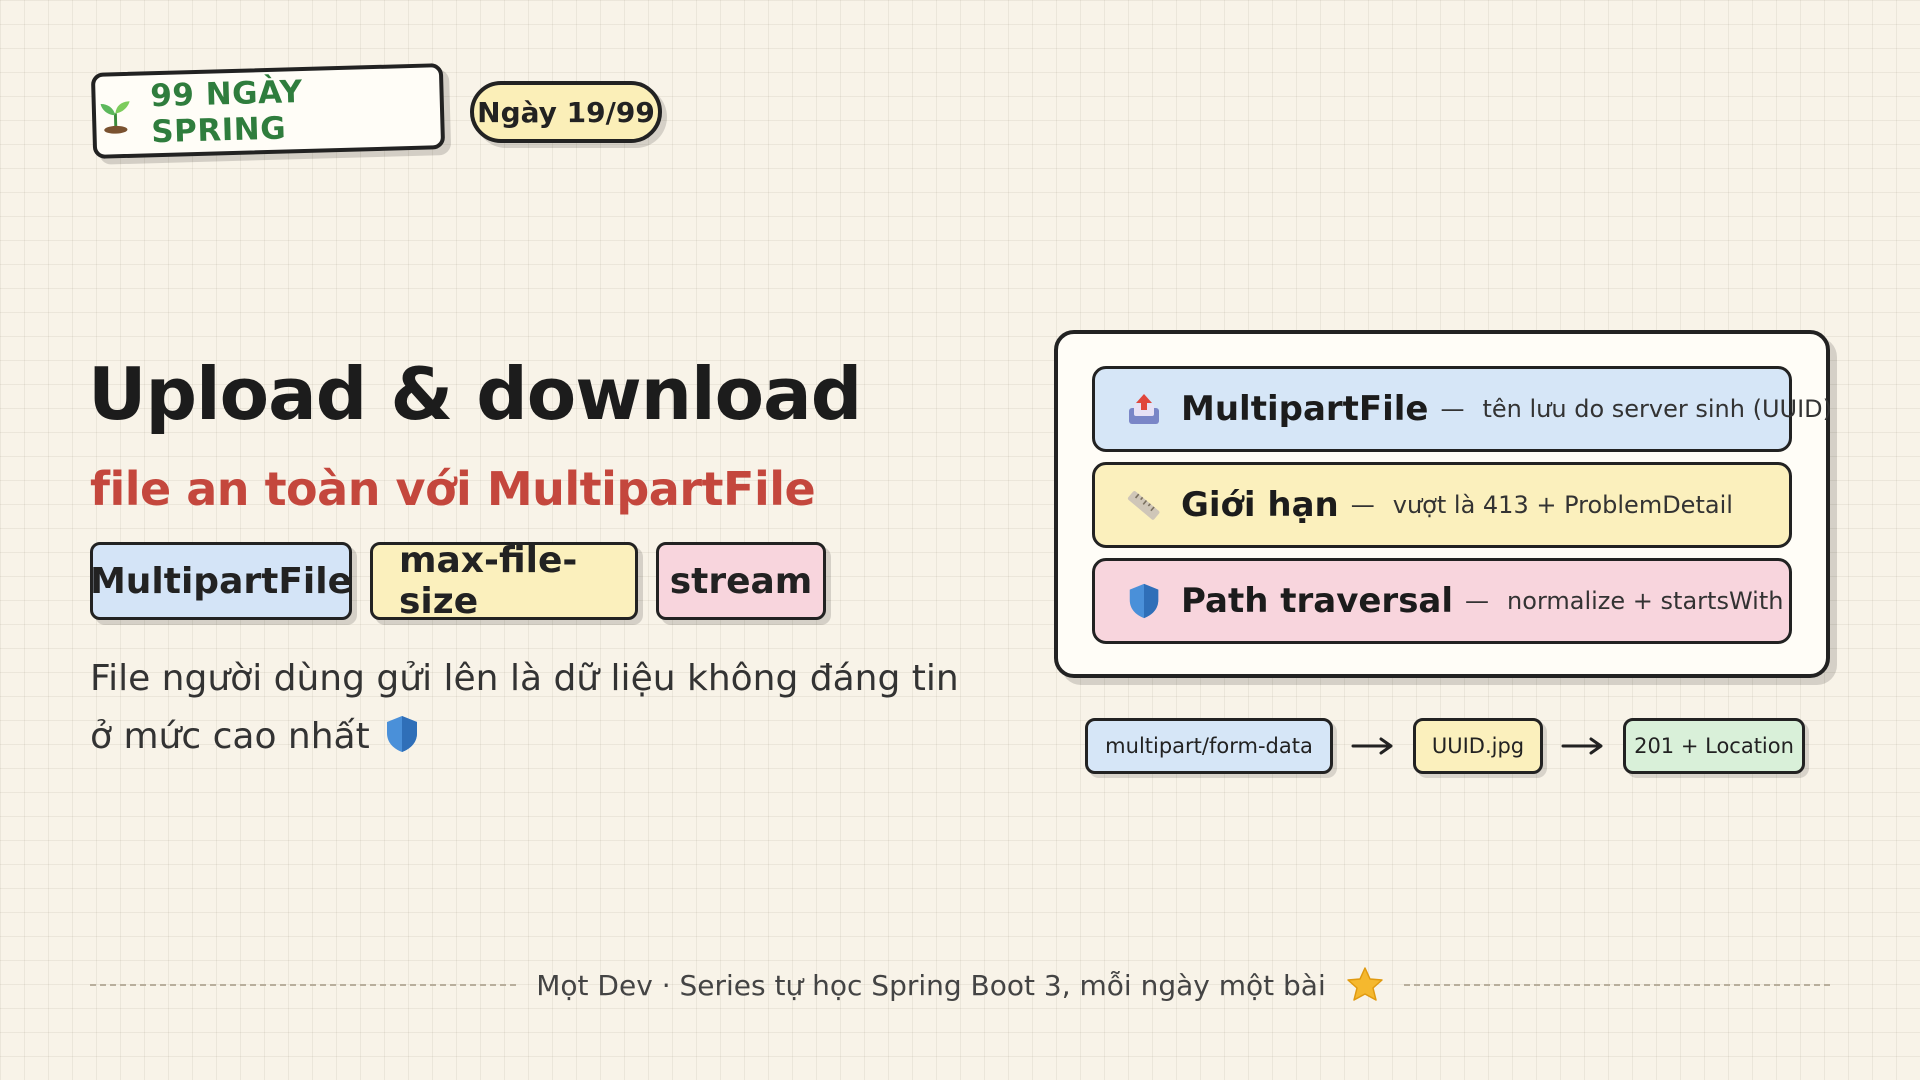  Describe the element at coordinates (475, 394) in the screenshot. I see `page-title: Upload & download` at that location.